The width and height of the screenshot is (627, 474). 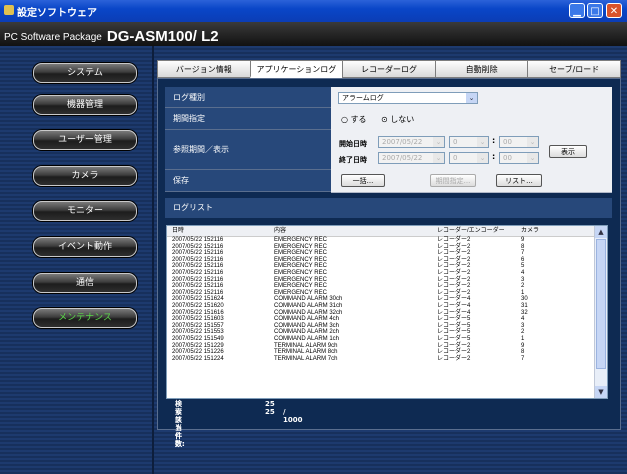 What do you see at coordinates (380, 273) in the screenshot?
I see `log-row: 2007/05/22 152116 EMERGENCY REC レコーダー2 4` at bounding box center [380, 273].